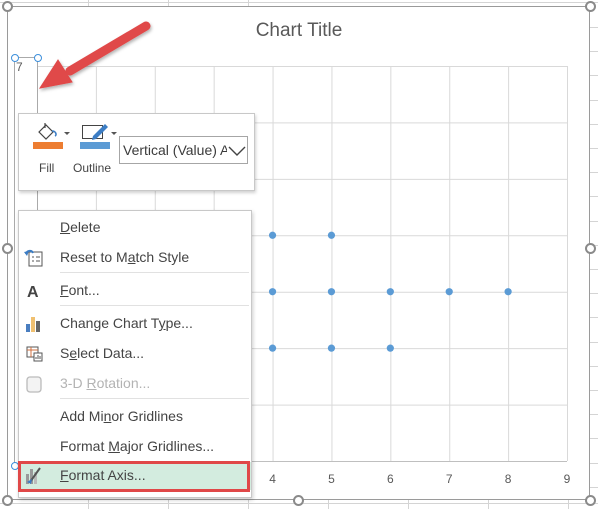 Image resolution: width=598 pixels, height=509 pixels. Describe the element at coordinates (237, 151) in the screenshot. I see `chevron-down-icon` at that location.